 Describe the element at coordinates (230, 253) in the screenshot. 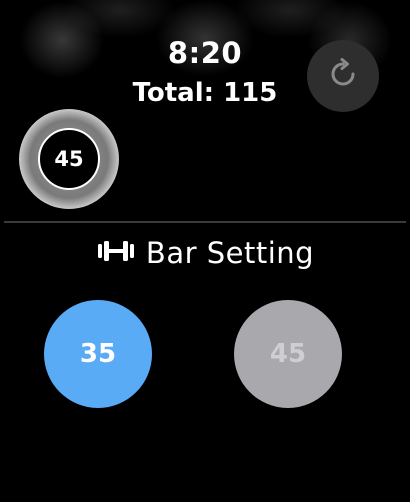

I see `bar-setting-title: Bar Setting` at that location.